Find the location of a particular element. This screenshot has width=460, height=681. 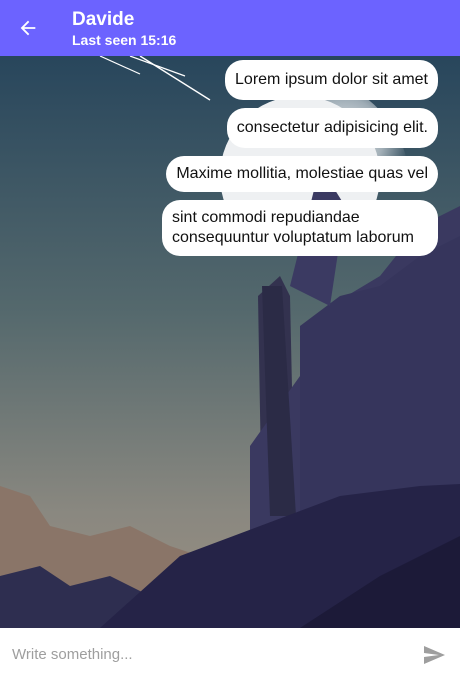

send-icon is located at coordinates (434, 654).